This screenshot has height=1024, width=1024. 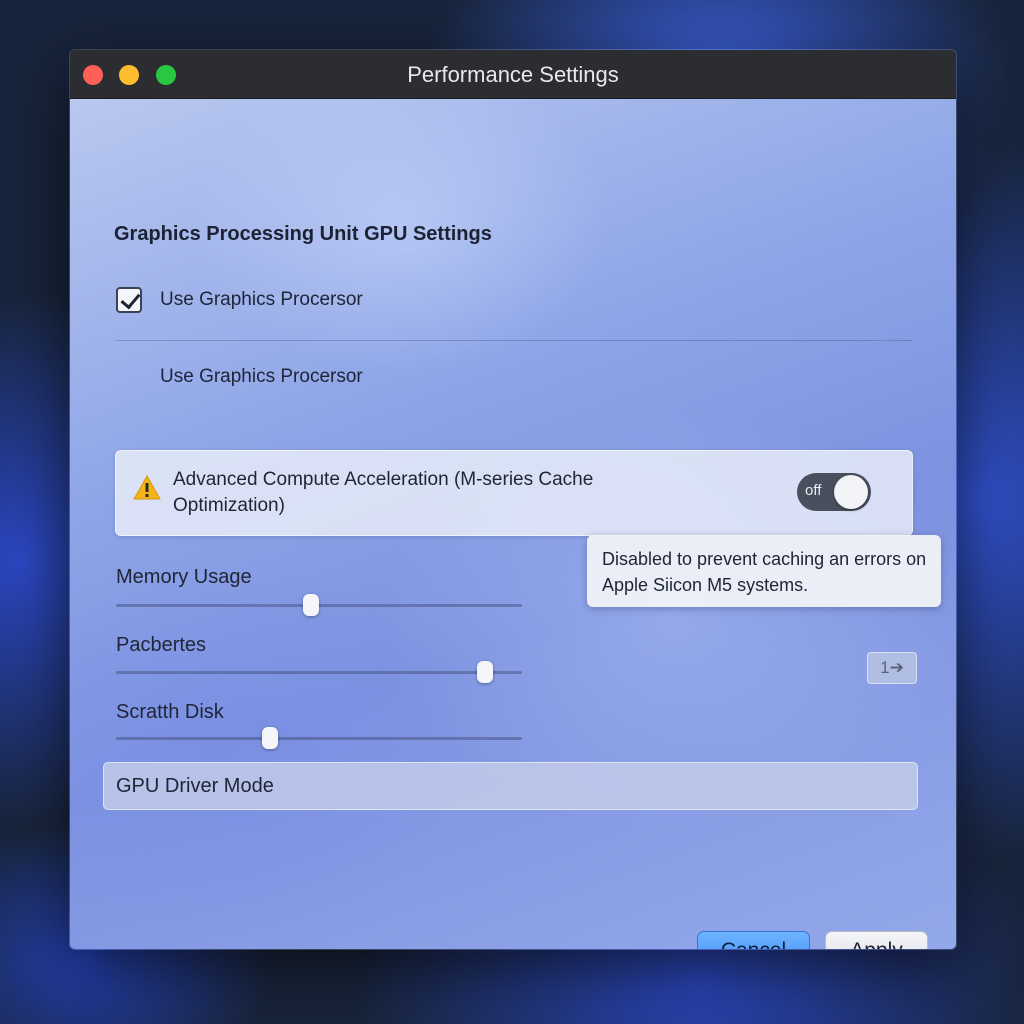 I want to click on gpu-driver-mode-field: GPU Driver Mode, so click(x=510, y=786).